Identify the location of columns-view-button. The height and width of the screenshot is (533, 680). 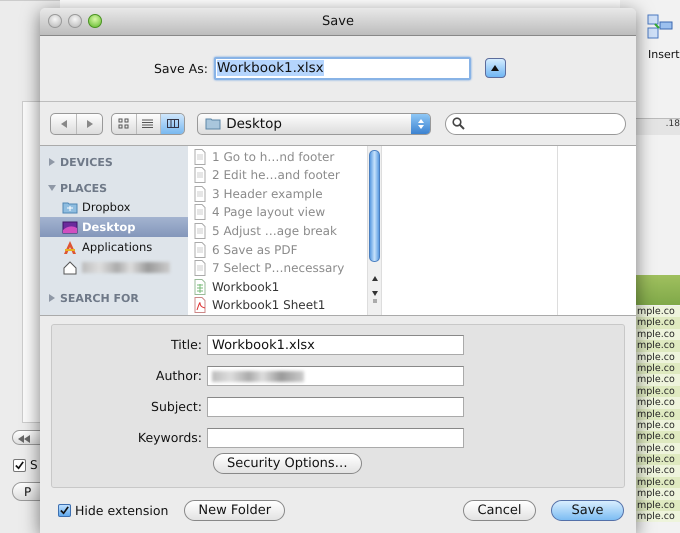
(172, 124).